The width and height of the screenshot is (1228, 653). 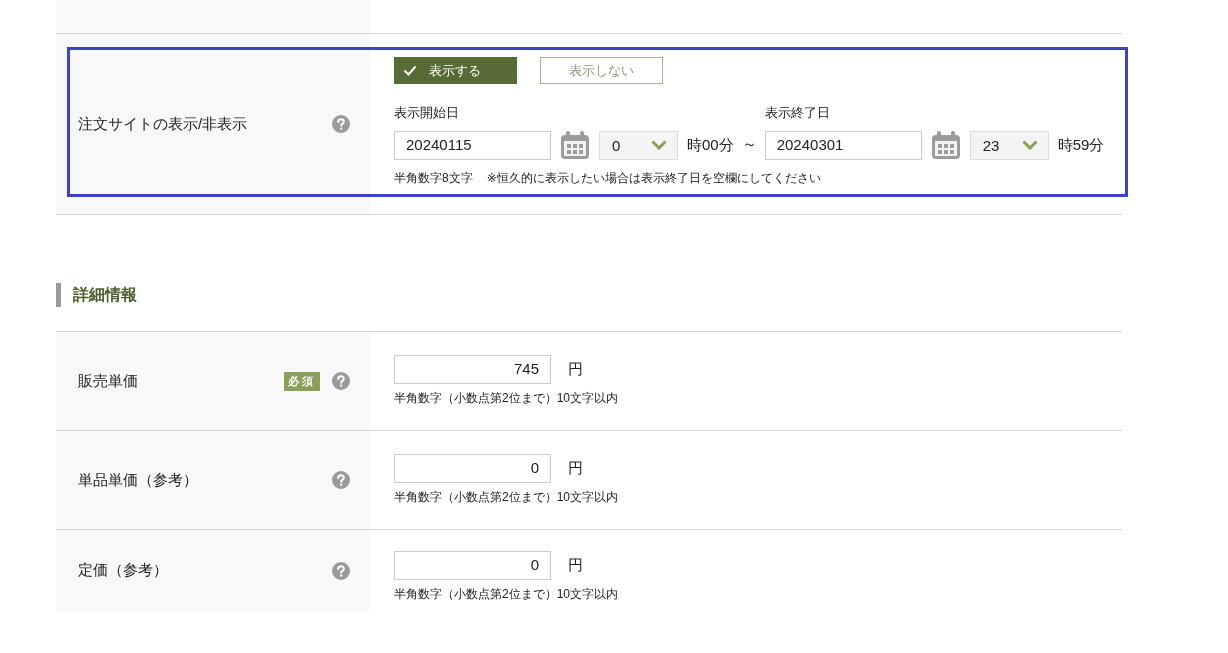 What do you see at coordinates (455, 70) in the screenshot?
I see `toggle-option: 表示する` at bounding box center [455, 70].